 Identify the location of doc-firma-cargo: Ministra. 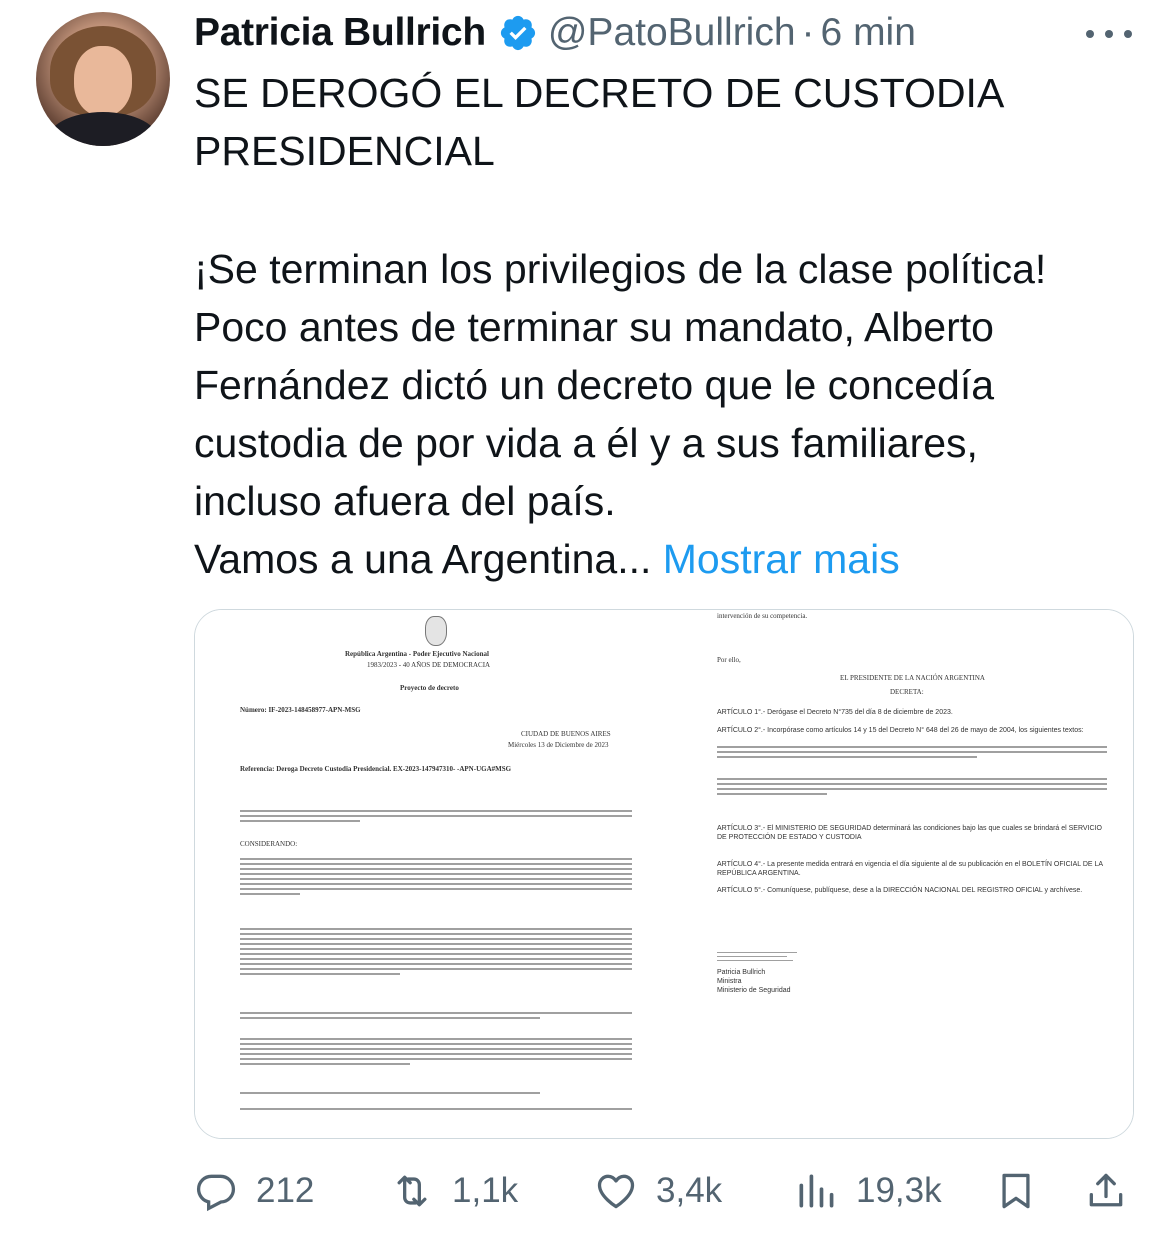
(729, 981).